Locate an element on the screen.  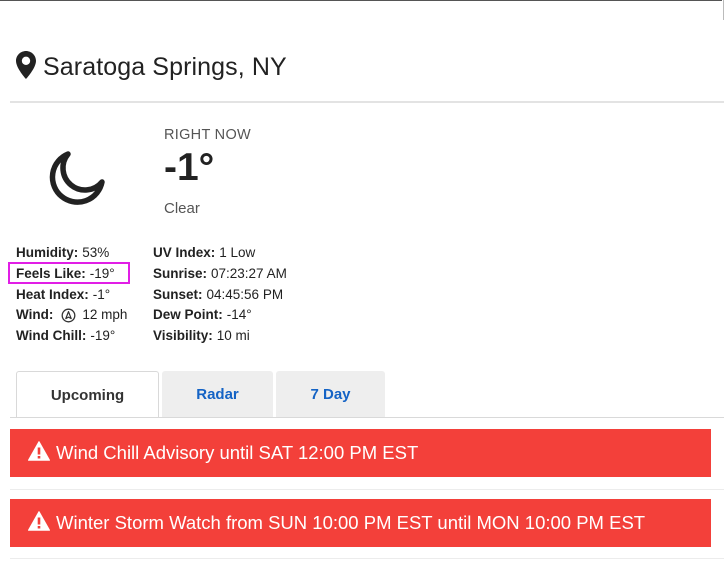
tab-upcoming: Upcoming is located at coordinates (87, 394).